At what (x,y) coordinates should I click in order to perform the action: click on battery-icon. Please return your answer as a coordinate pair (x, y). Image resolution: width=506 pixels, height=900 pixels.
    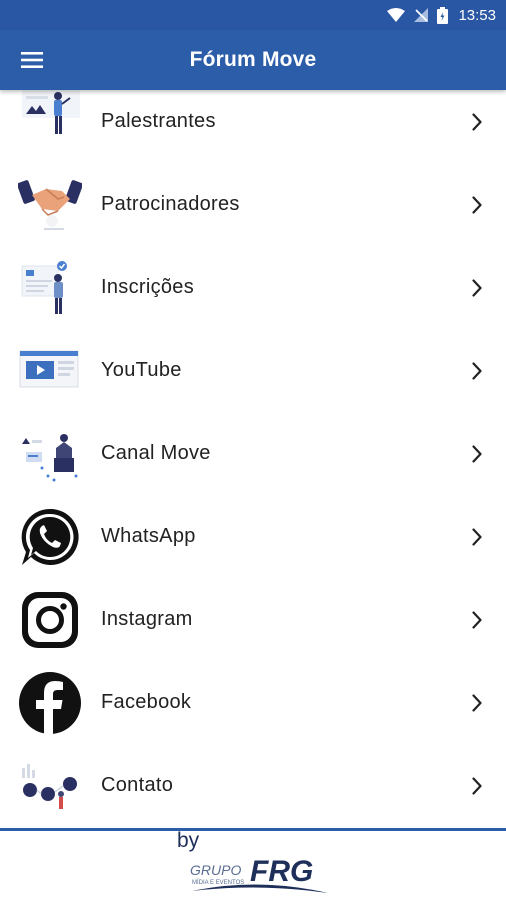
    Looking at the image, I should click on (443, 15).